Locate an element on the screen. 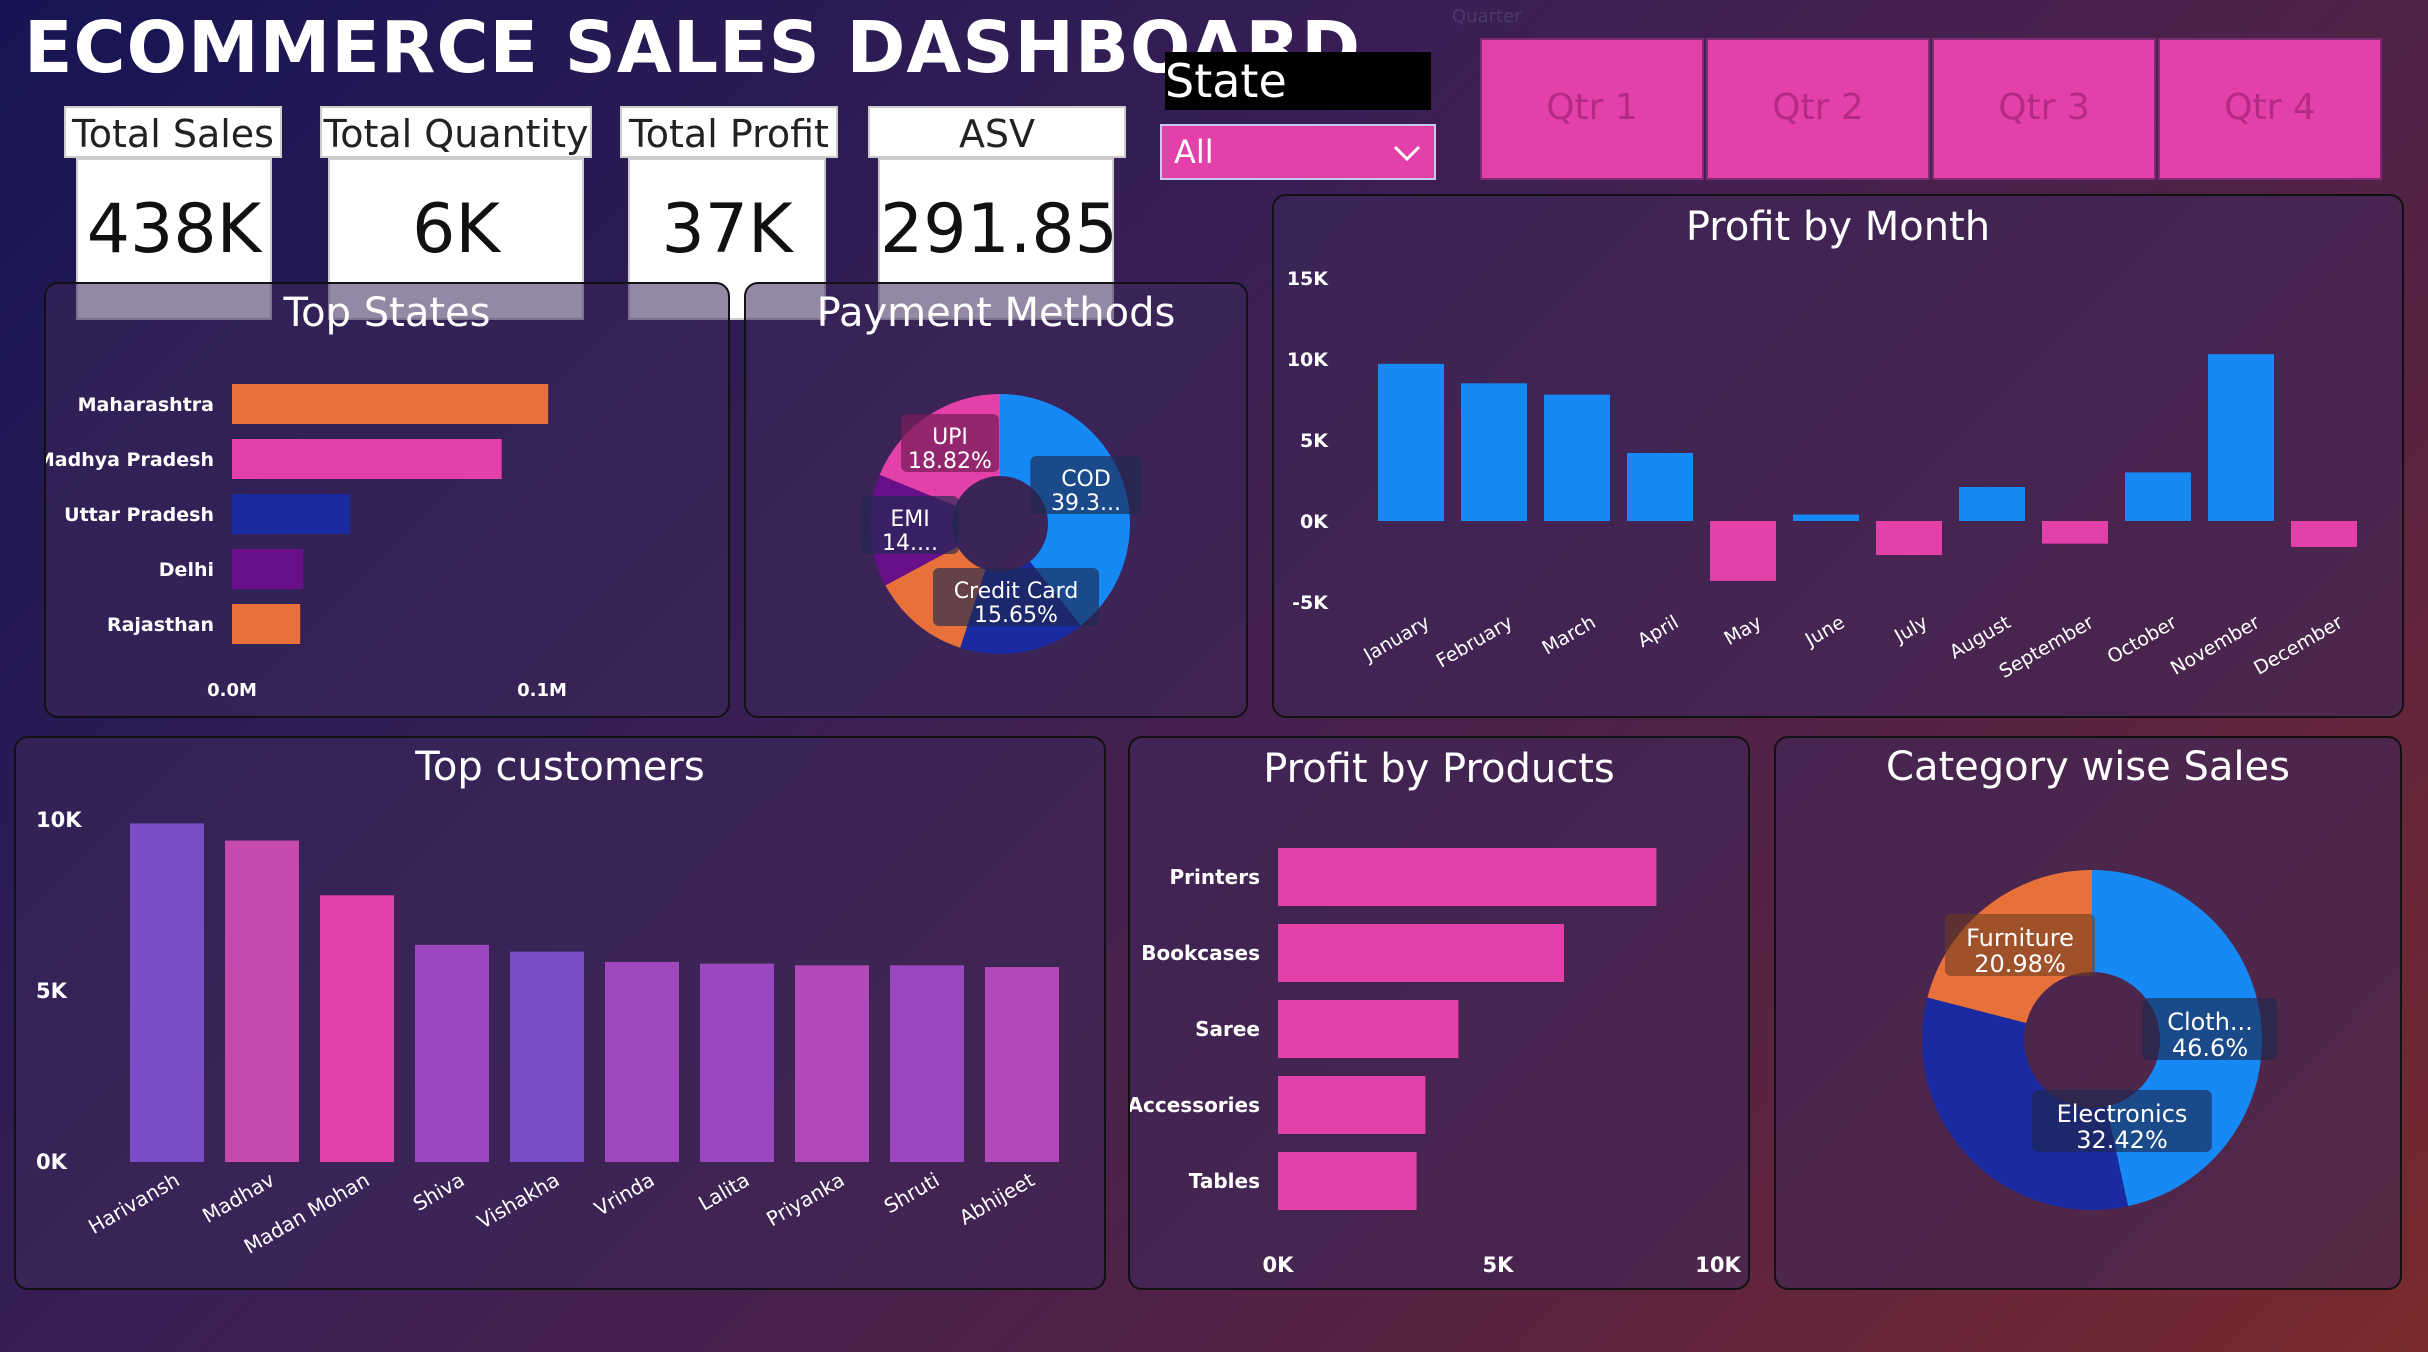 This screenshot has width=2428, height=1352. kpi-label: Total Quantity is located at coordinates (456, 132).